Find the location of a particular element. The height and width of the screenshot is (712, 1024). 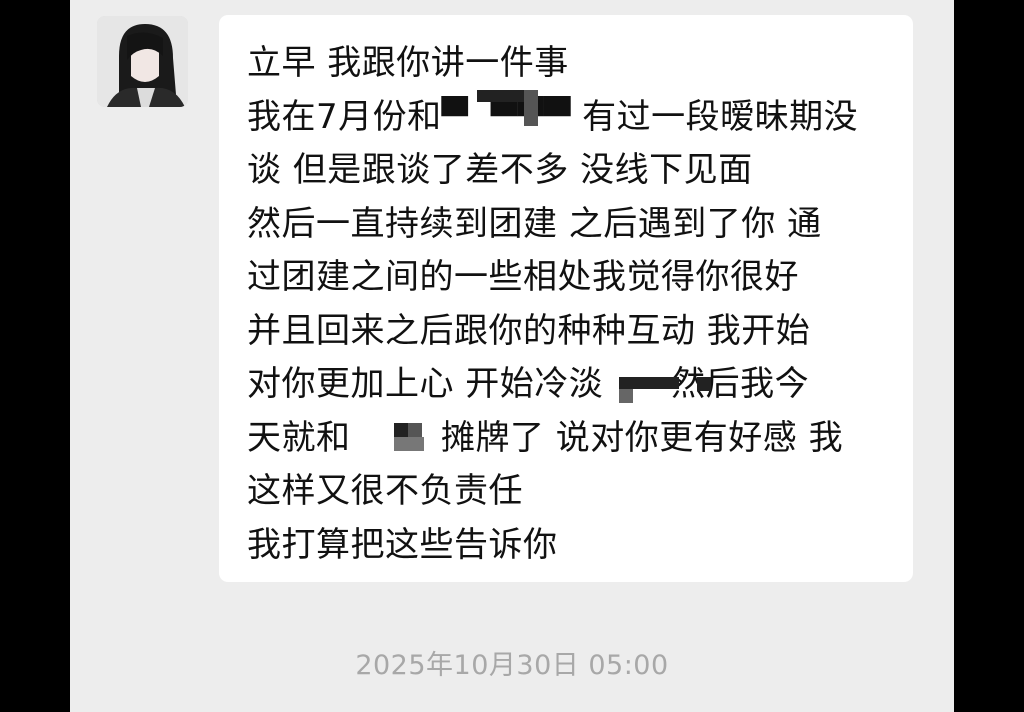

message-line: 我在7月份和▀ ▀▀▀ 有过一段暧昧期没 is located at coordinates (553, 116).